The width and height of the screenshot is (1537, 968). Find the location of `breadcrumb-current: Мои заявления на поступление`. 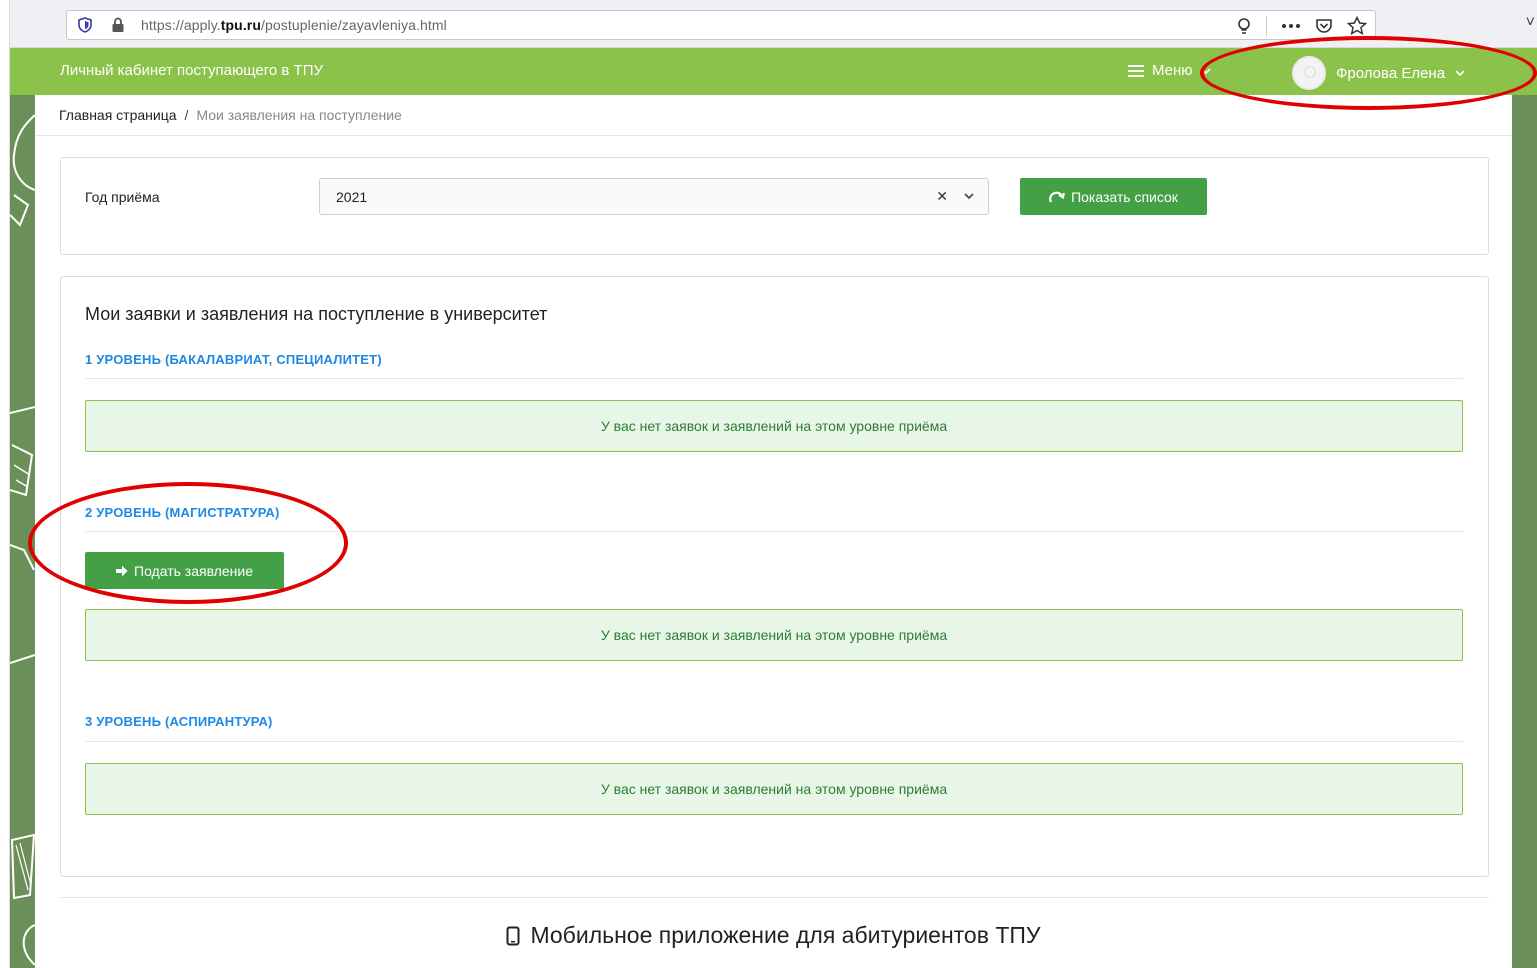

breadcrumb-current: Мои заявления на поступление is located at coordinates (299, 115).